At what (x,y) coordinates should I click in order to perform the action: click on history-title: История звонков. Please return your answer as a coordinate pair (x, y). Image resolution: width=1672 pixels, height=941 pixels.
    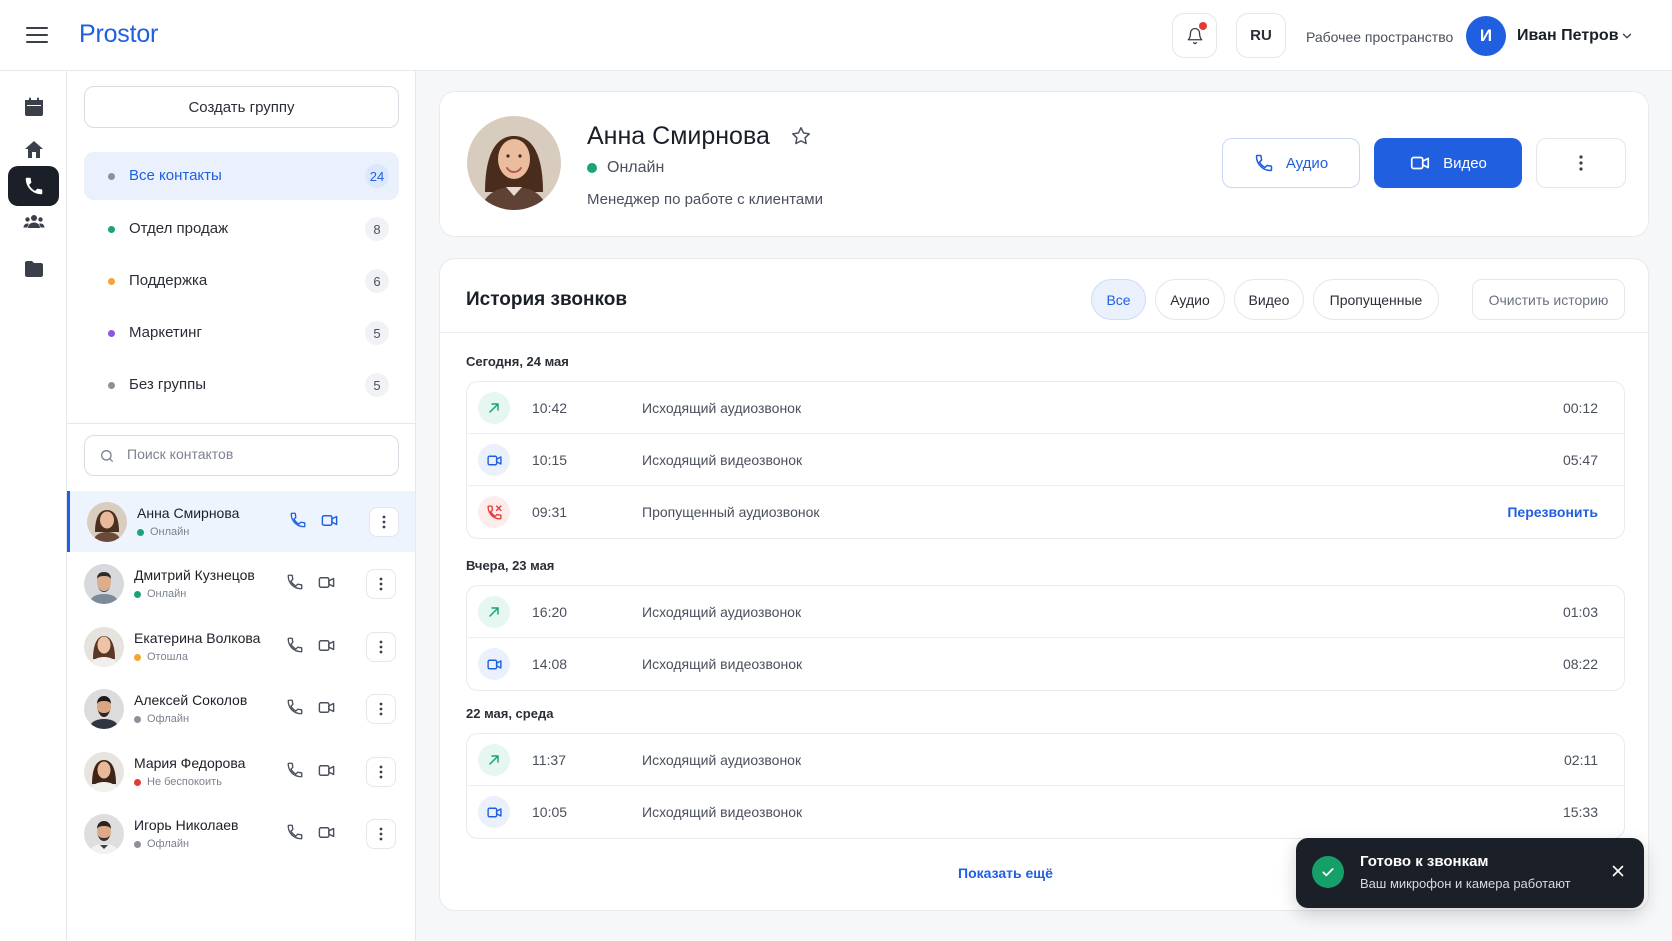
    Looking at the image, I should click on (547, 299).